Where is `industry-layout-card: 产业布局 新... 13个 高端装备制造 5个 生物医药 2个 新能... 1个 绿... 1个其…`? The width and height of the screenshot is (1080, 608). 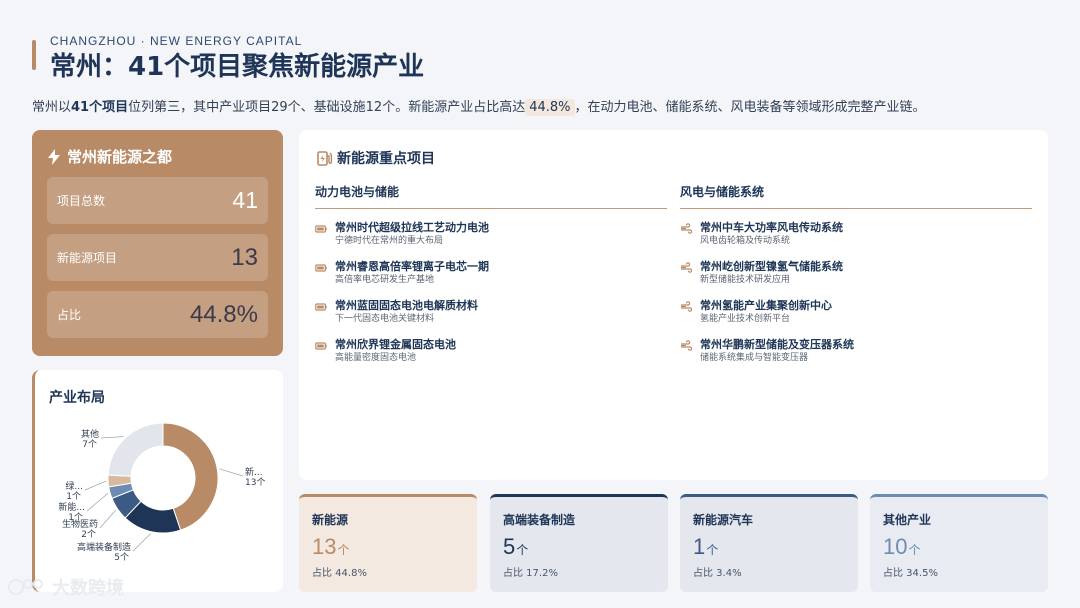 industry-layout-card: 产业布局 新... 13个 高端装备制造 5个 生物医药 2个 新能... 1个 绿... 1个其… is located at coordinates (157, 481).